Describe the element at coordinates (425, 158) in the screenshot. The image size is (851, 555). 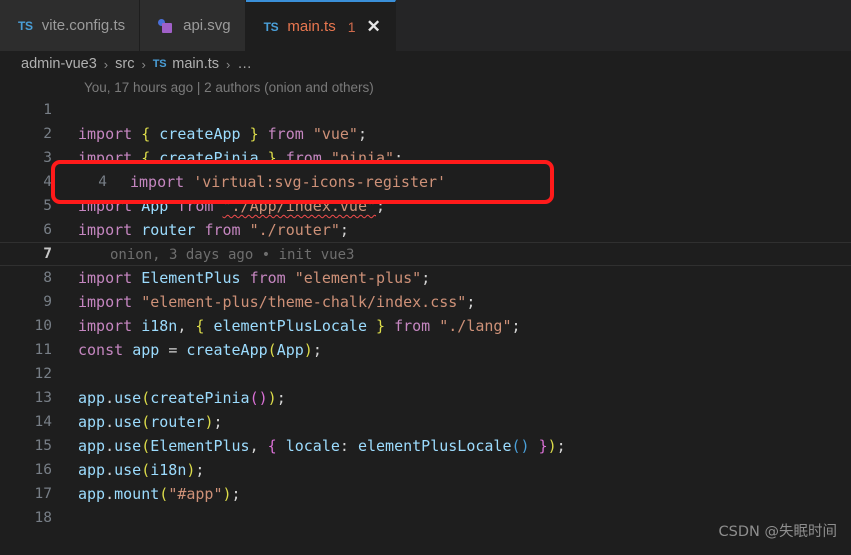
I see `code-line: 3 import { createPinia } from "pinia";` at that location.